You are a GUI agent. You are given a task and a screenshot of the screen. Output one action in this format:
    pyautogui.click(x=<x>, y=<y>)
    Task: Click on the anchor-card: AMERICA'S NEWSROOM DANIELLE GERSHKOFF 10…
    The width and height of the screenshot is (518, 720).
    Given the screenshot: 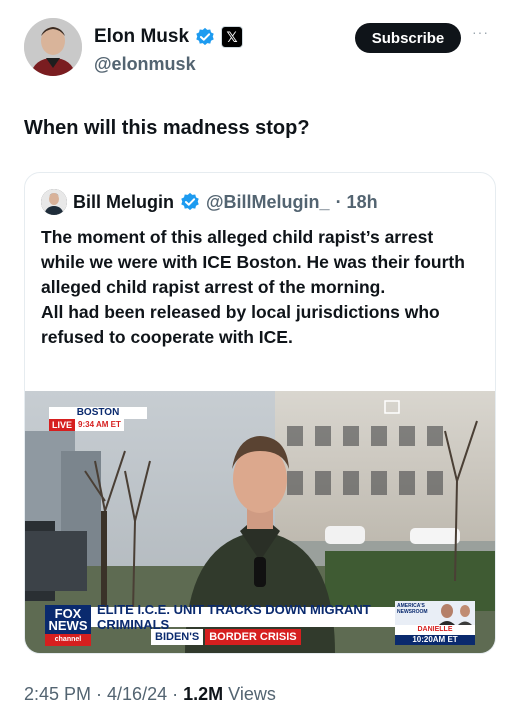 What is the action you would take?
    pyautogui.click(x=435, y=623)
    